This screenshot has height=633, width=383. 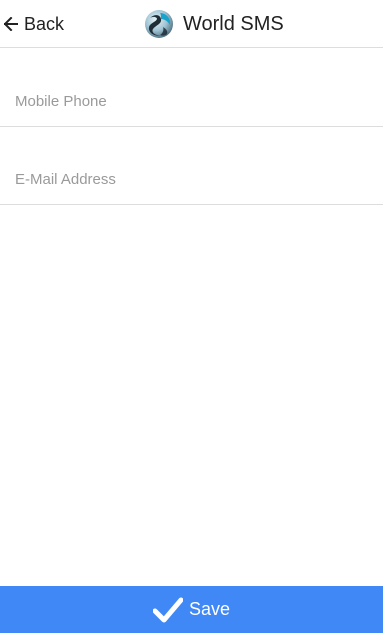 I want to click on back-label: Back, so click(x=44, y=23).